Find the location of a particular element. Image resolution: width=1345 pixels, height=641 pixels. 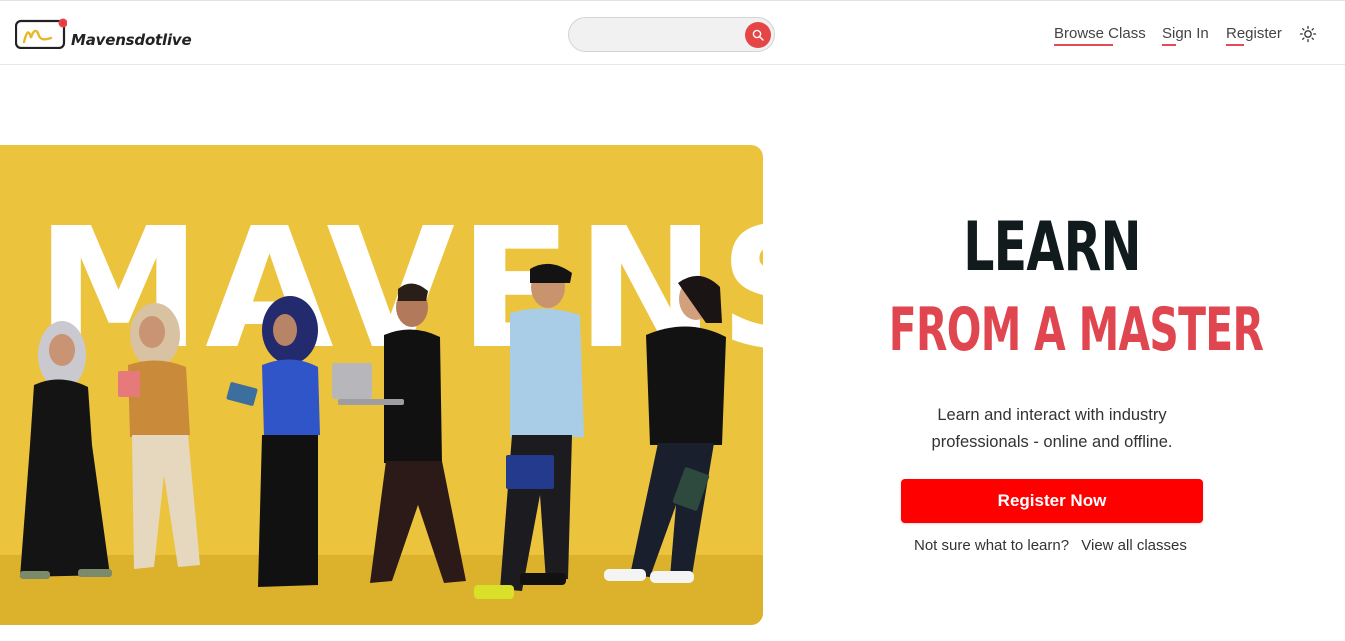

search-button is located at coordinates (758, 35).